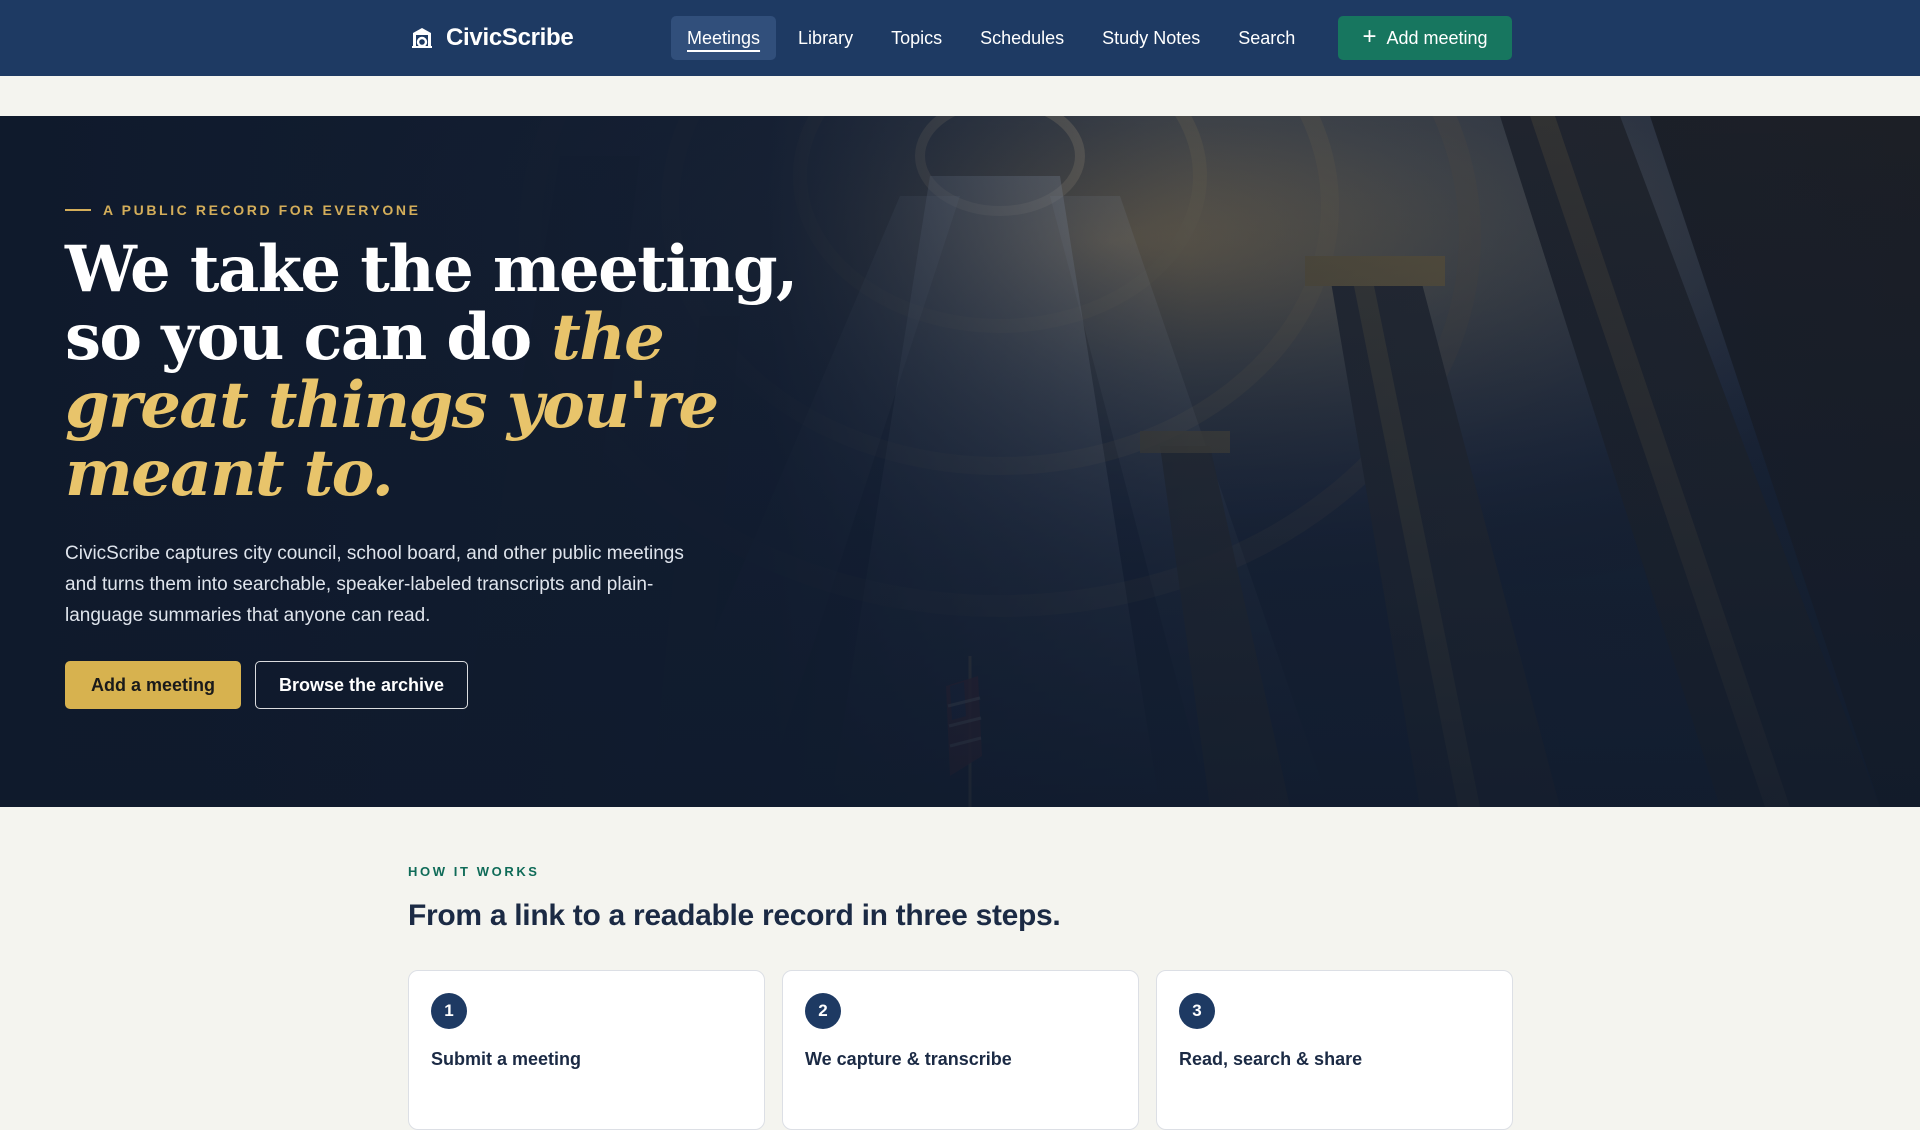  Describe the element at coordinates (153, 685) in the screenshot. I see `add-a-meeting-button: Add a meeting` at that location.